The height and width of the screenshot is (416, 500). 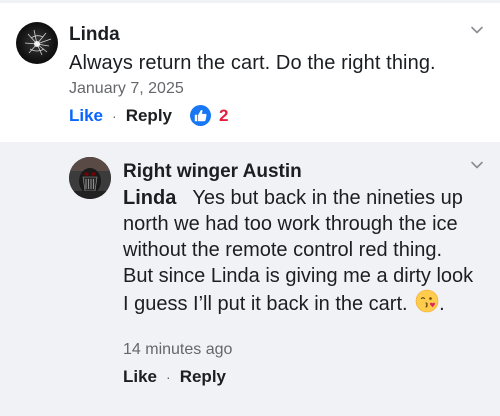 I want to click on reply-author: Right winger Austin, so click(x=212, y=172).